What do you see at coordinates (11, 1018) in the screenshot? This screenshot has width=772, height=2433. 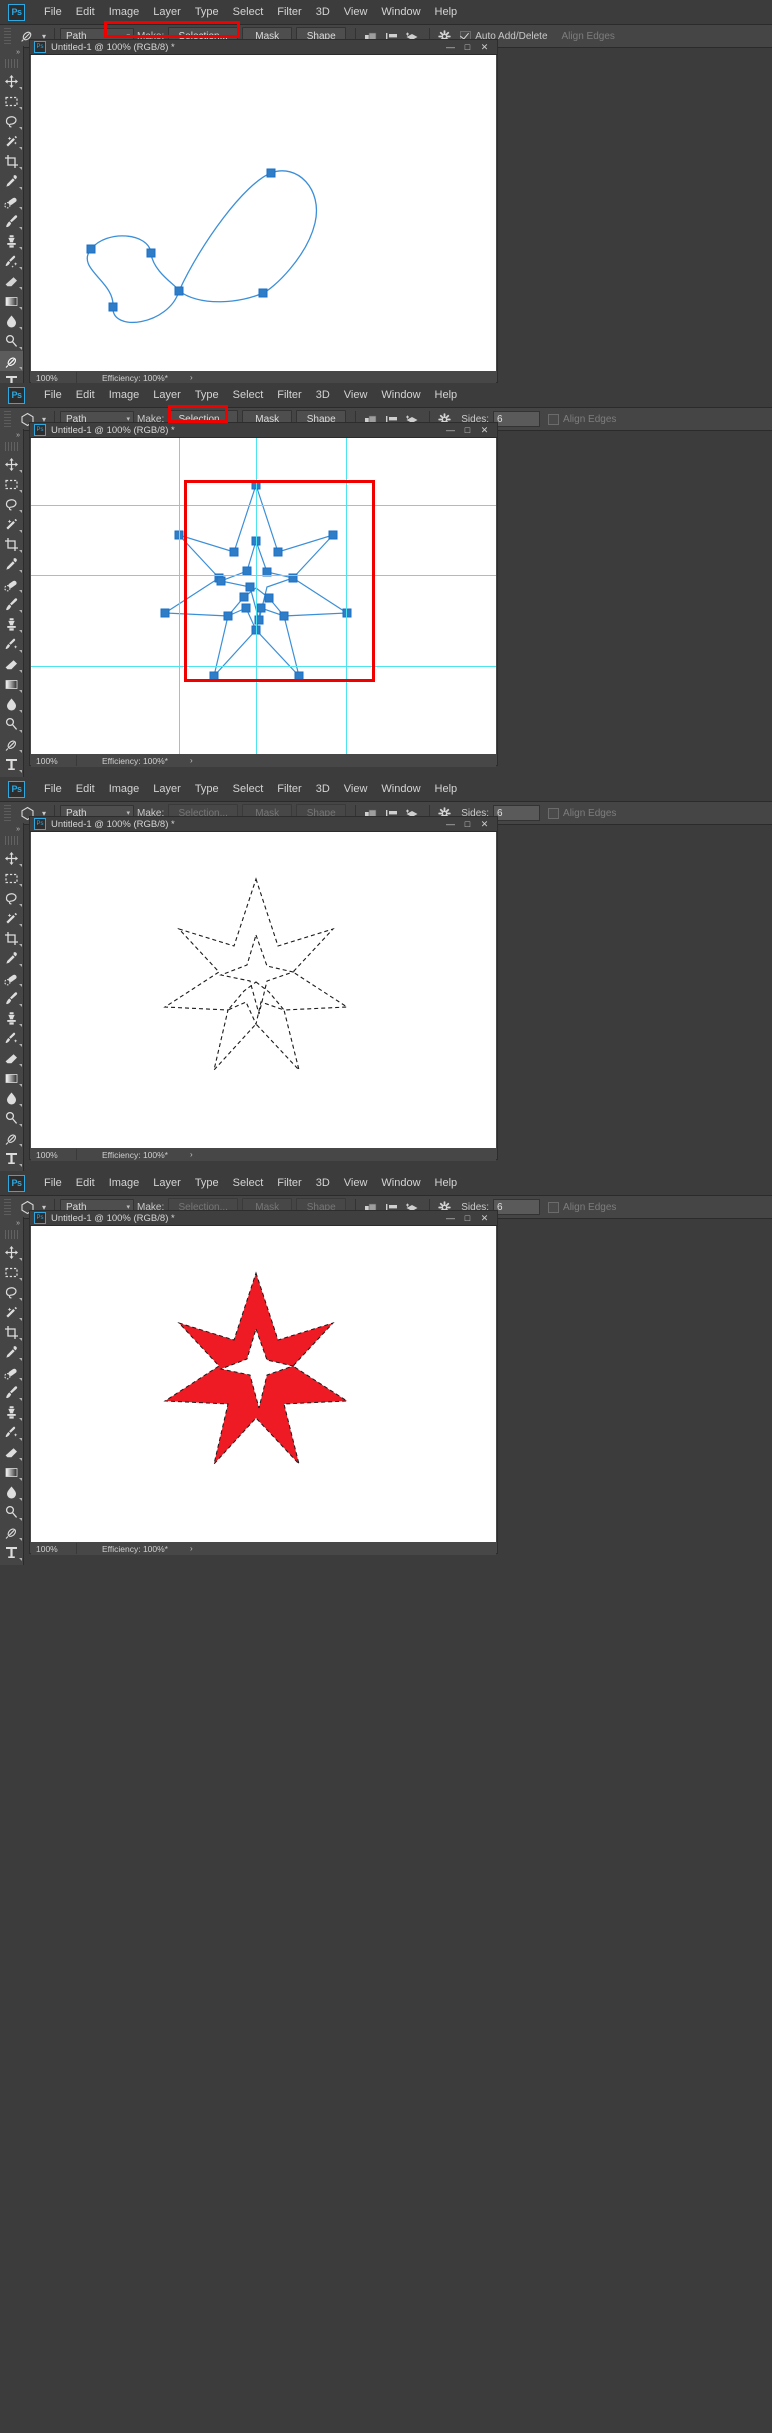 I see `tool-clone-stamp` at bounding box center [11, 1018].